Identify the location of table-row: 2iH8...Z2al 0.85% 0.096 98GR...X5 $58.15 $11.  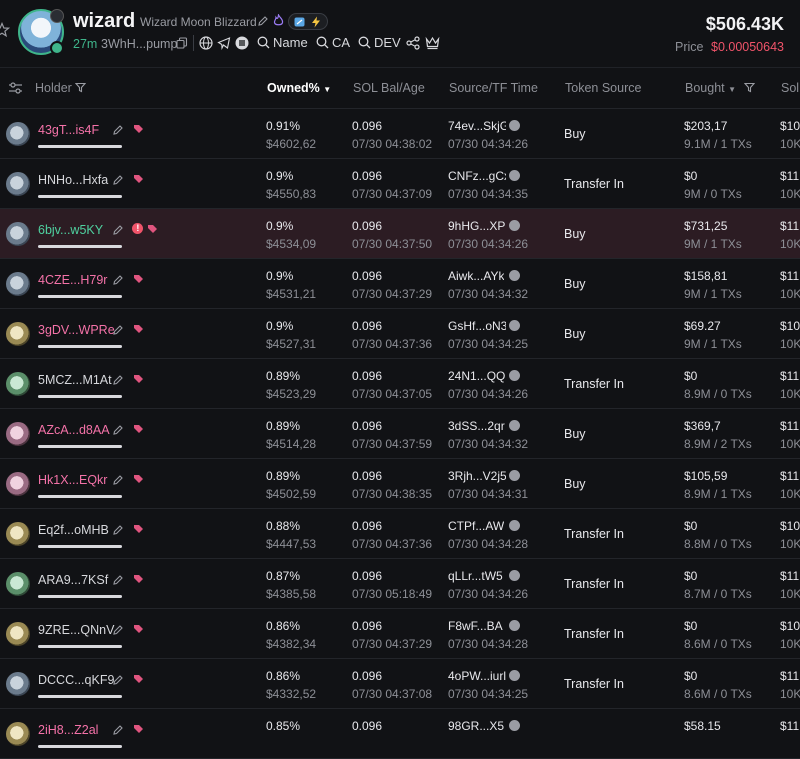
(400, 734).